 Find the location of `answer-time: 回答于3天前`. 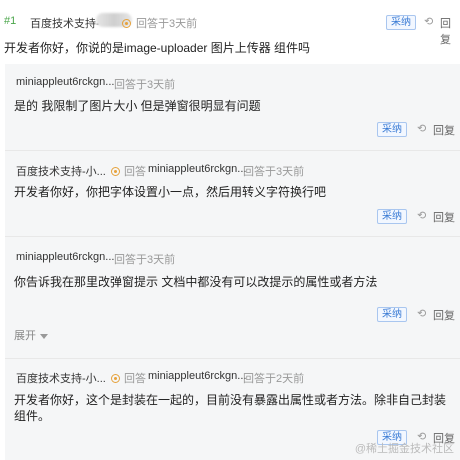

answer-time: 回答于3天前 is located at coordinates (167, 24).